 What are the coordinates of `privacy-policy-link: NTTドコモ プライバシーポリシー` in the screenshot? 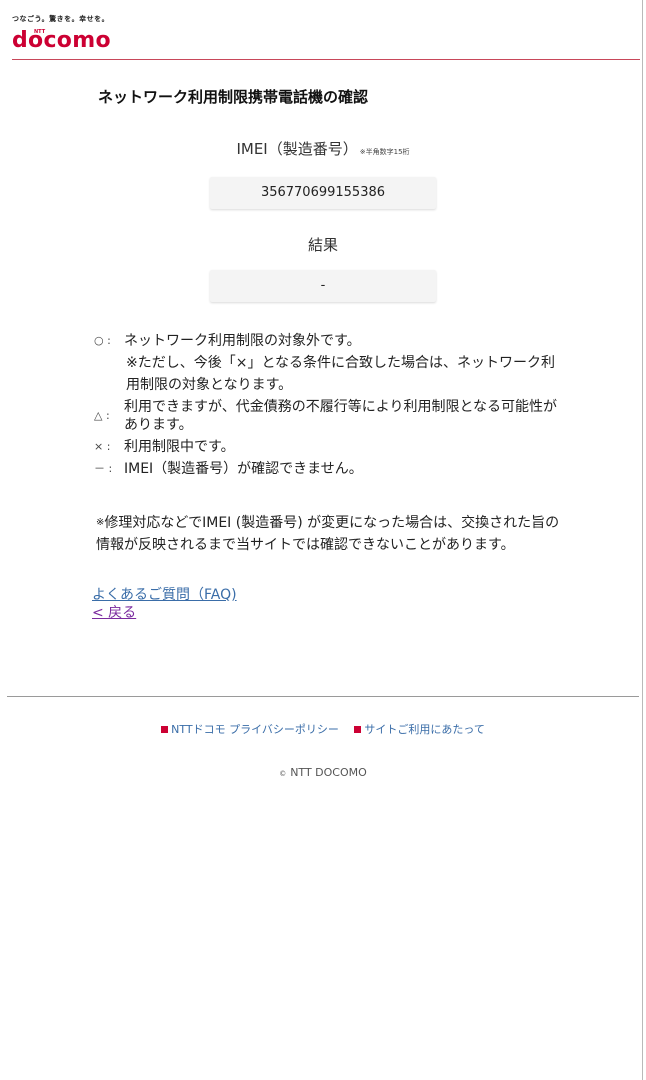 It's located at (250, 729).